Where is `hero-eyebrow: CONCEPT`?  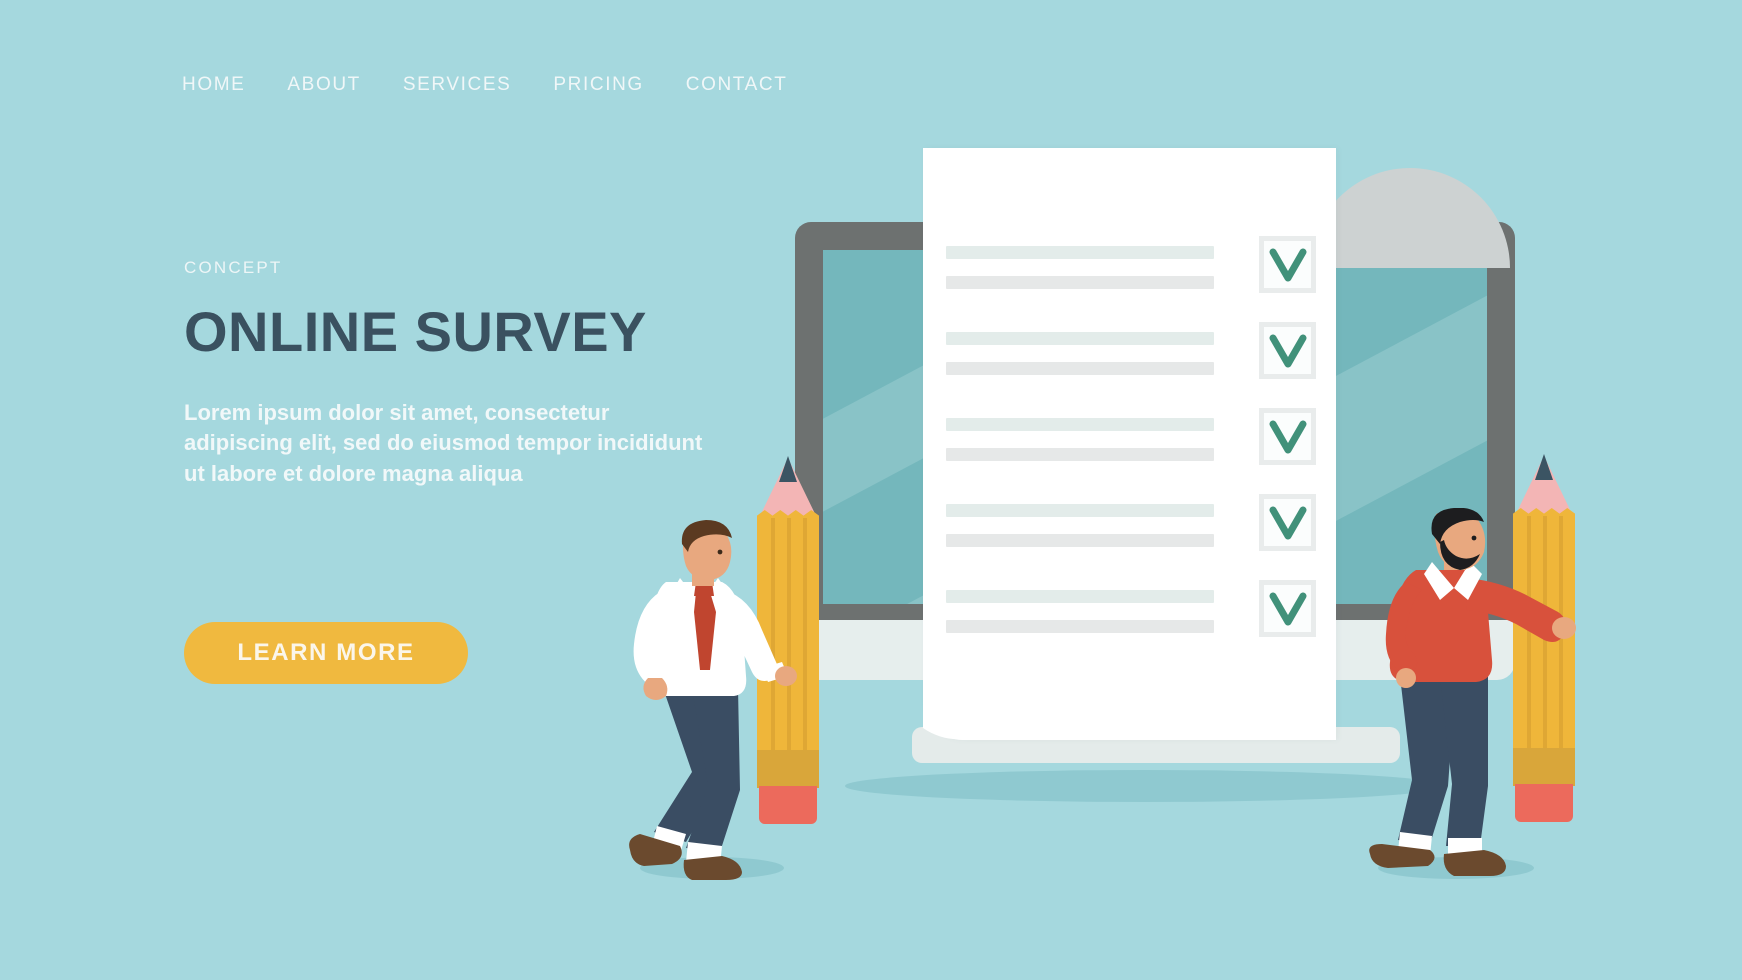
hero-eyebrow: CONCEPT is located at coordinates (233, 267).